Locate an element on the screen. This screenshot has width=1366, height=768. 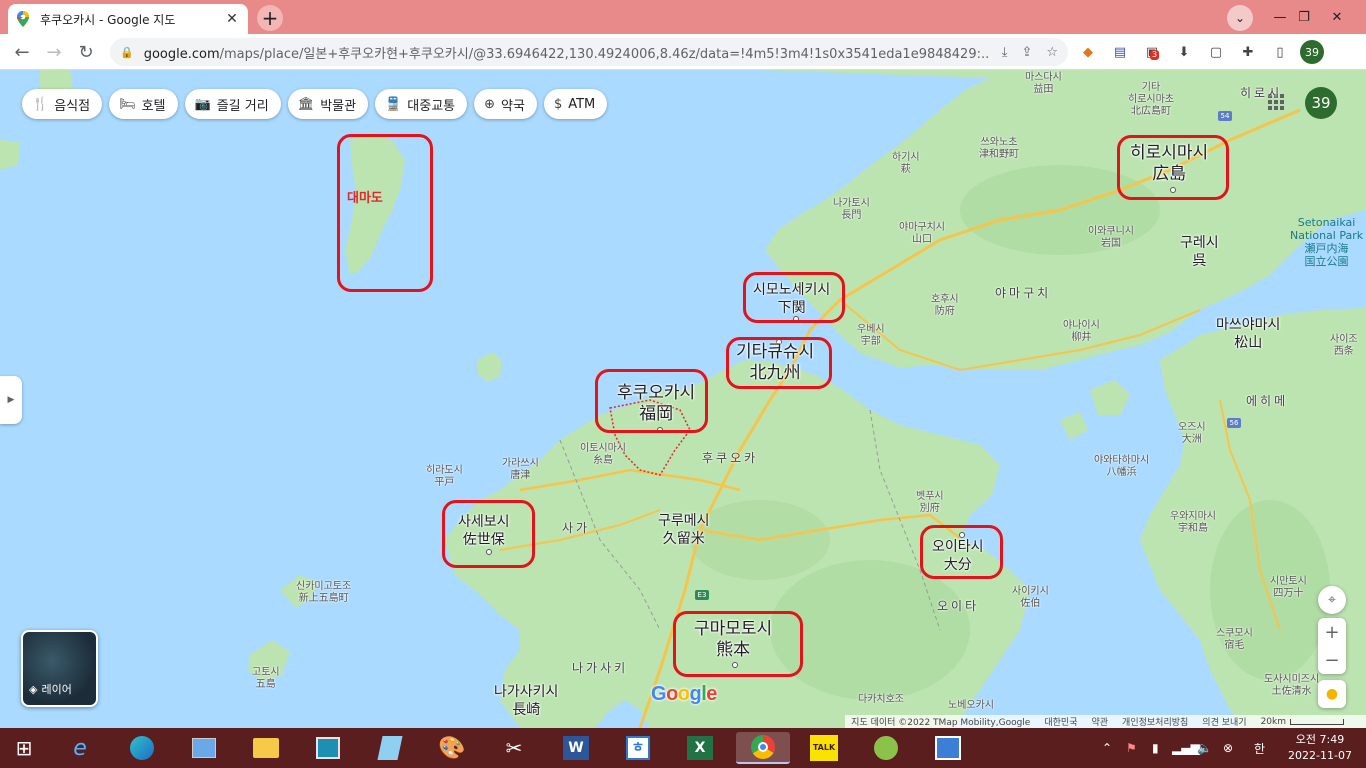
terms-link: 약관 is located at coordinates (1099, 721).